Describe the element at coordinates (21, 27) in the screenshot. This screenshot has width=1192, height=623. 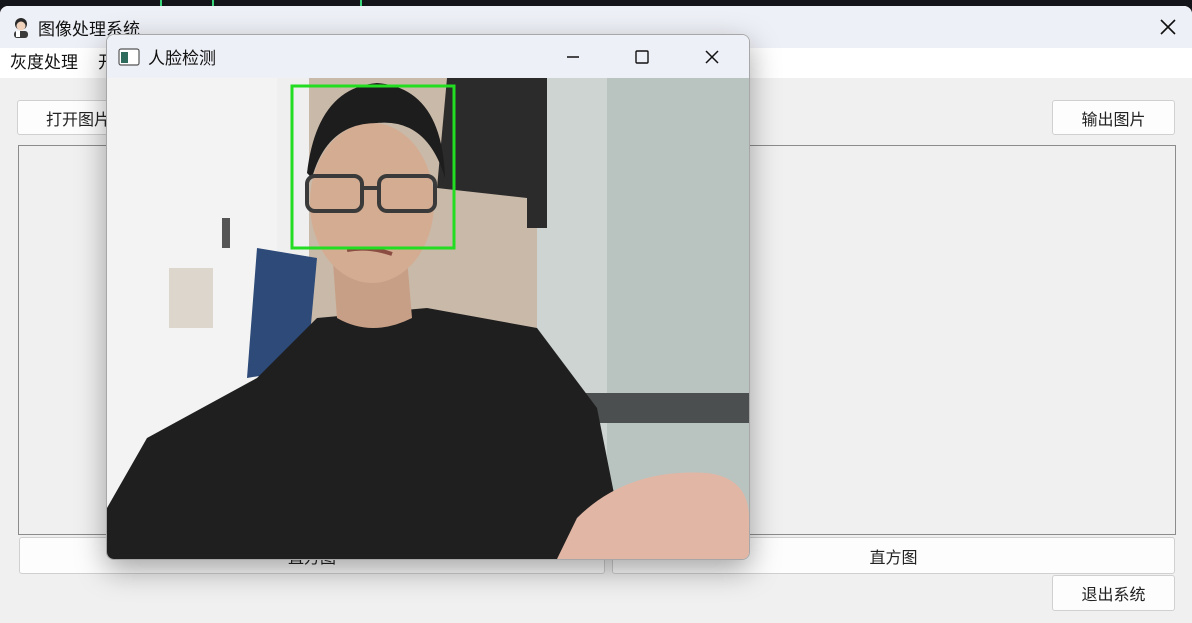
I see `avatar-icon` at that location.